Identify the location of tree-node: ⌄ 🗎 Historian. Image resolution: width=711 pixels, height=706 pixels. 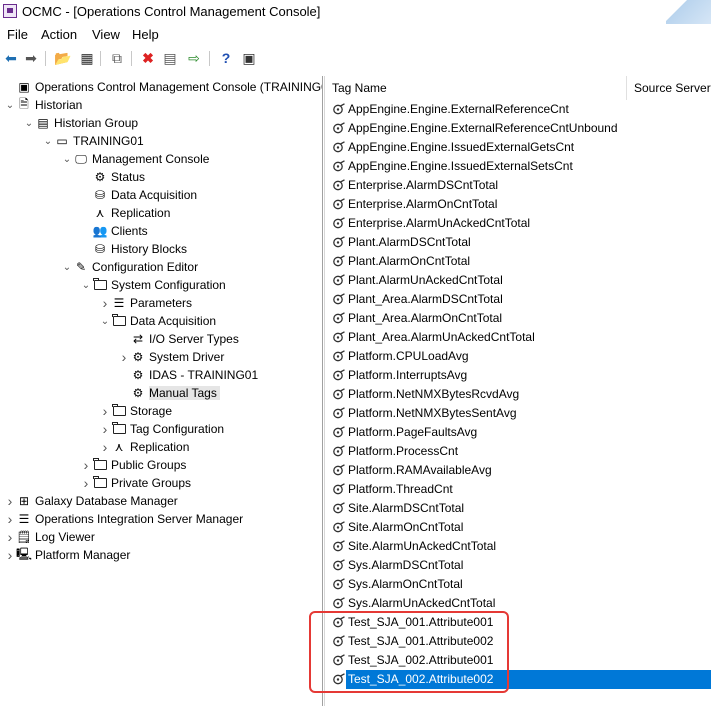
(43, 105).